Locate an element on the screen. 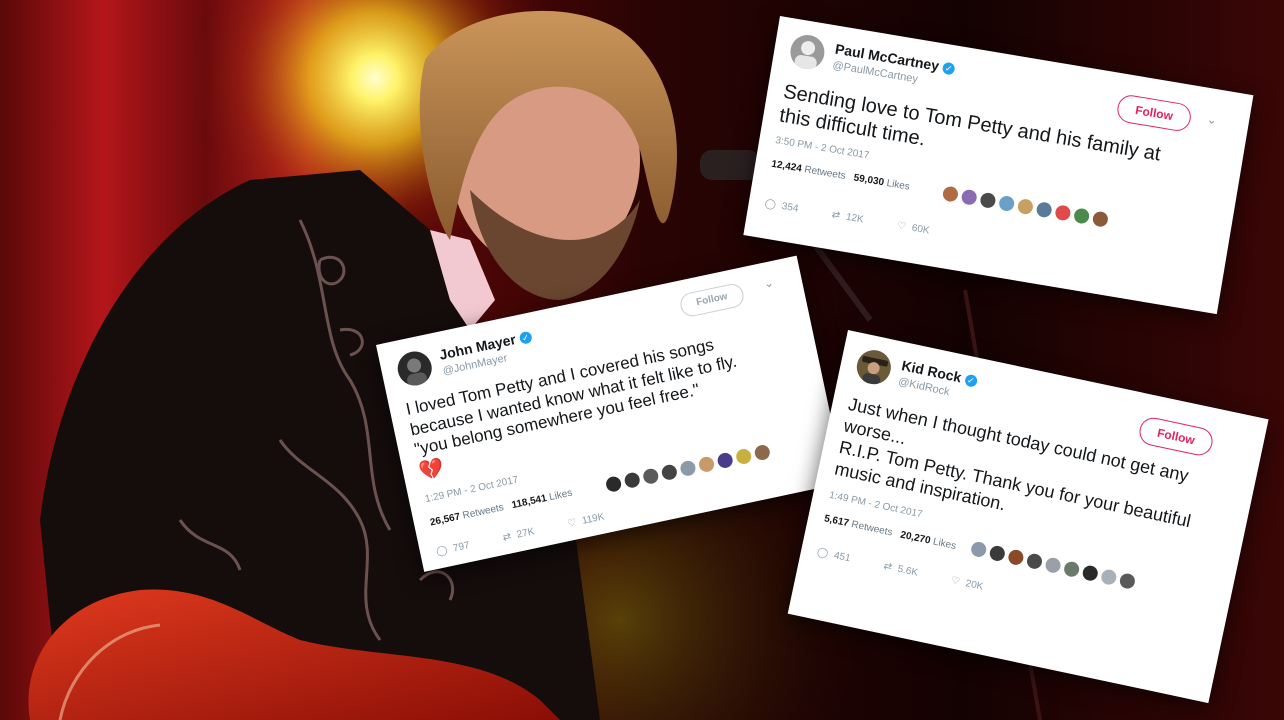 This screenshot has height=720, width=1284. like-total: 20,270 is located at coordinates (915, 537).